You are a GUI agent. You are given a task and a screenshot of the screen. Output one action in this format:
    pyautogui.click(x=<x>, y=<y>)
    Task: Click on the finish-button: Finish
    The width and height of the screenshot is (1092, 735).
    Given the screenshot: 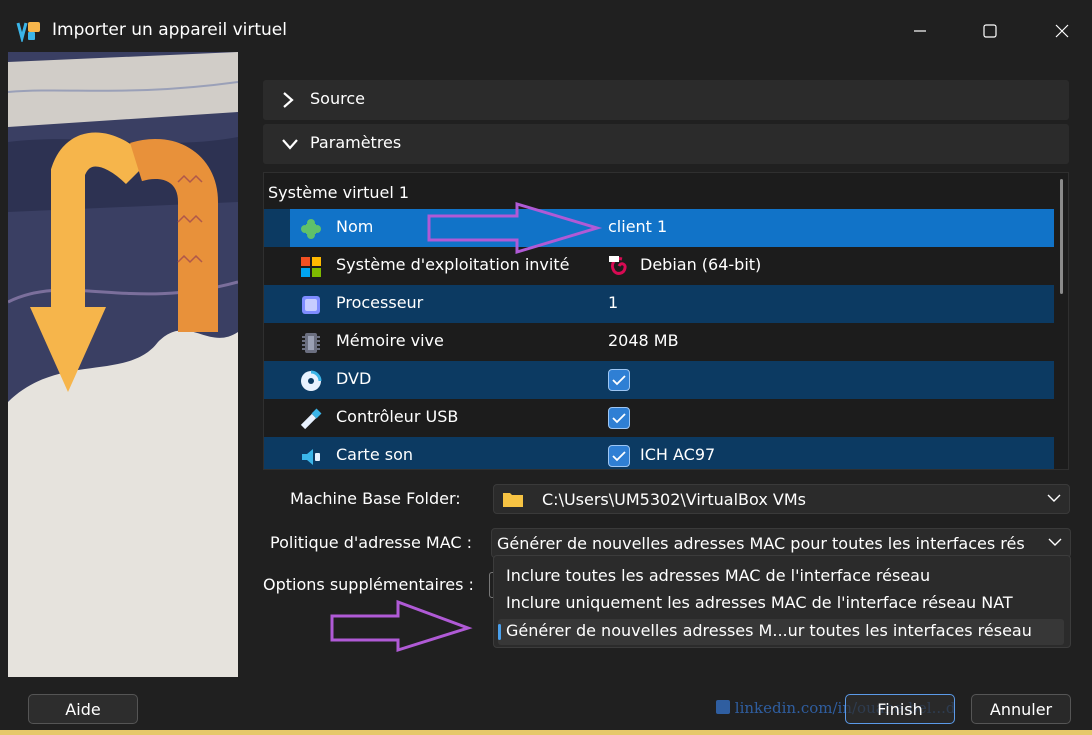 What is the action you would take?
    pyautogui.click(x=900, y=709)
    